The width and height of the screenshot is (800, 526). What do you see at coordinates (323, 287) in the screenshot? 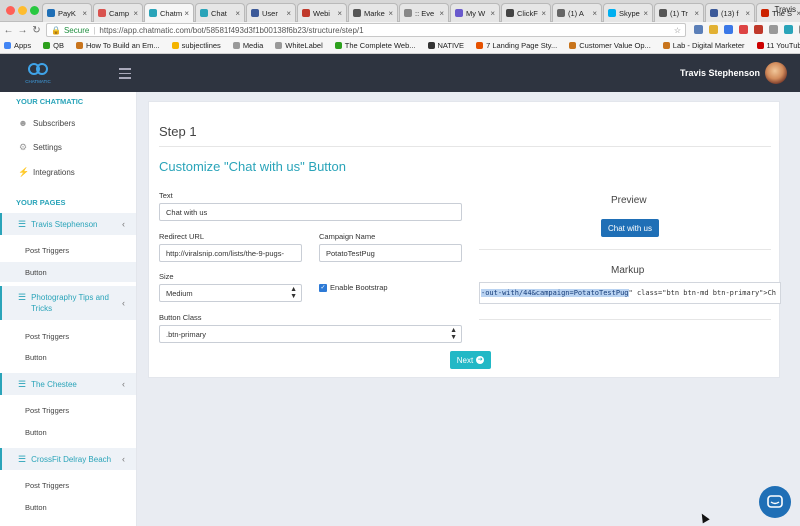
I see `enable-bootstrap-checkbox: ✓` at bounding box center [323, 287].